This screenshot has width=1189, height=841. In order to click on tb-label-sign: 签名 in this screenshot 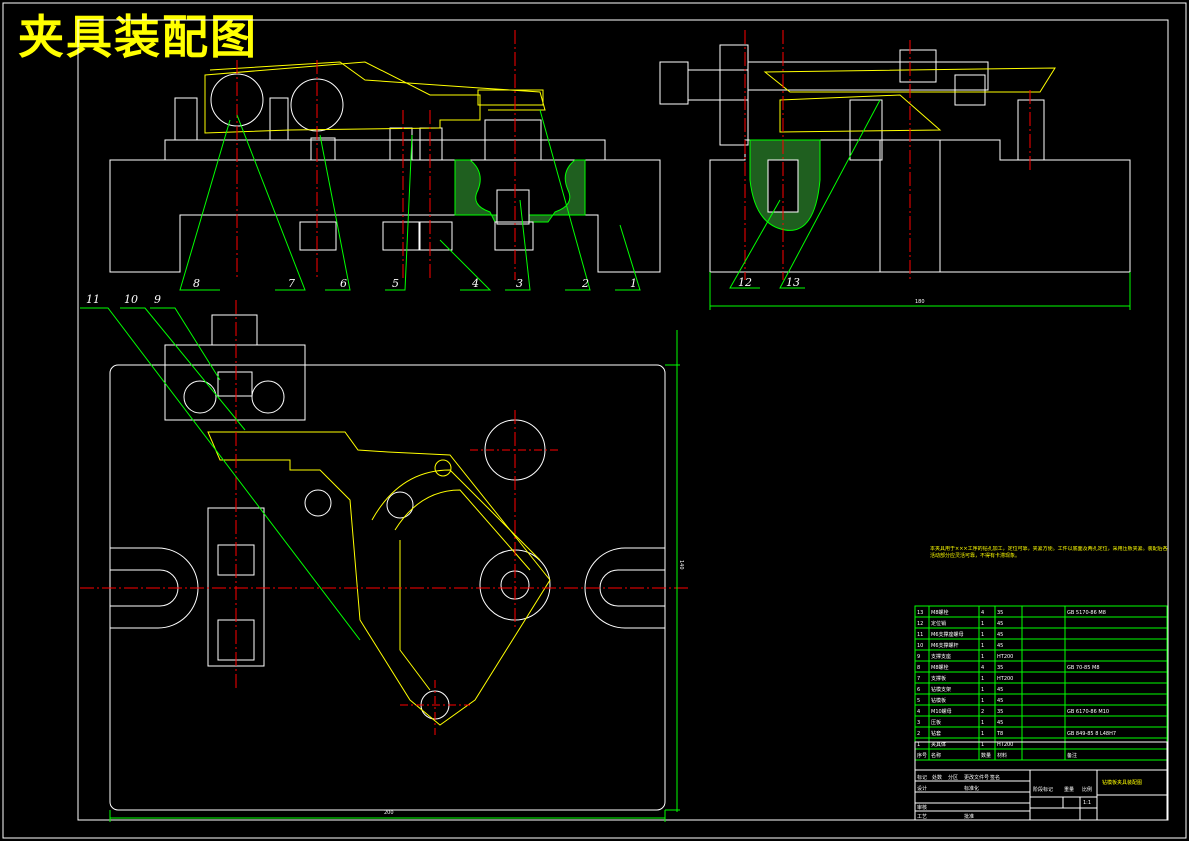, I will do `click(995, 777)`.